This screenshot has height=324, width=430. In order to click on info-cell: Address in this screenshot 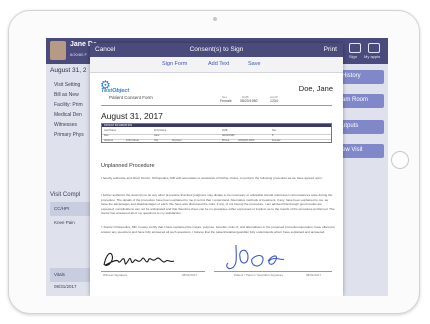, I will do `click(109, 140)`.